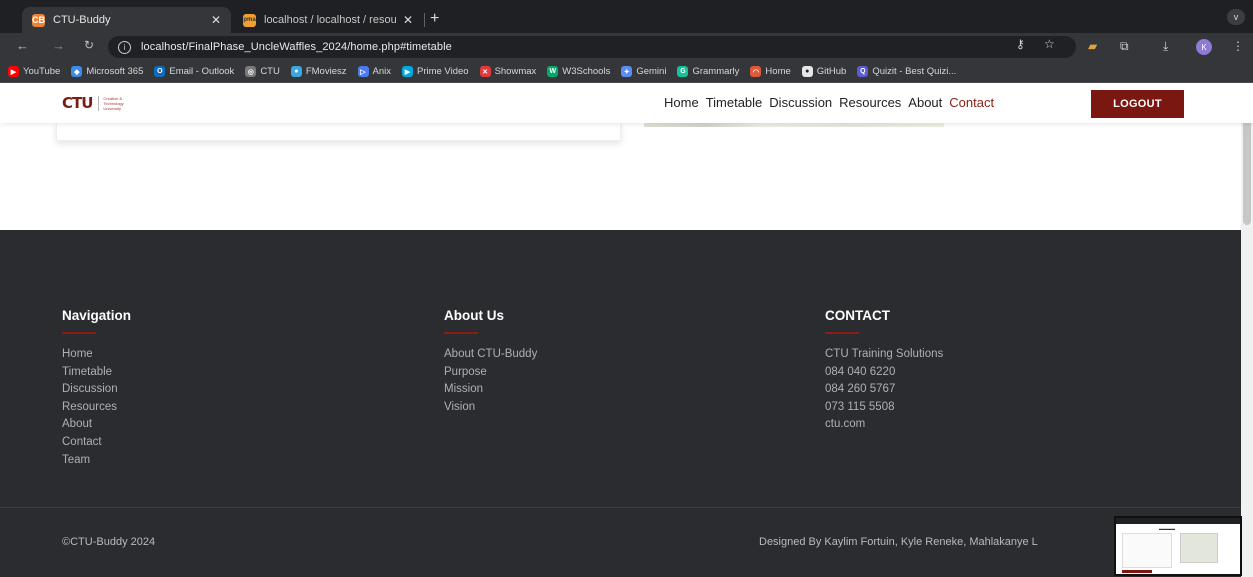  What do you see at coordinates (683, 71) in the screenshot?
I see `bookmark-favicon-icon: G` at bounding box center [683, 71].